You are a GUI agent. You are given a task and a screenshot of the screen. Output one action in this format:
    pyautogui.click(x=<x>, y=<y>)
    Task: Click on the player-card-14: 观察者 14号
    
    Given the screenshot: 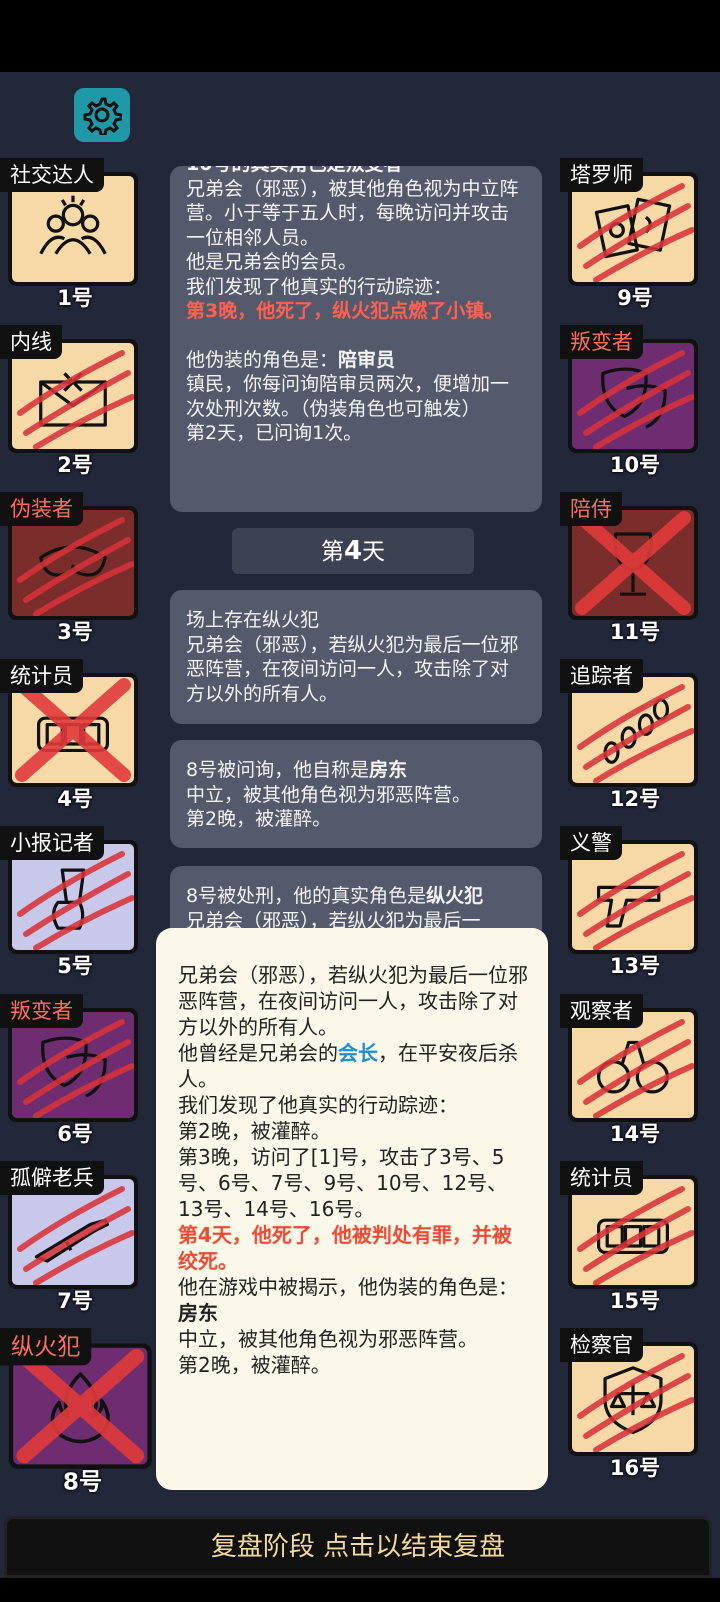 What is the action you would take?
    pyautogui.click(x=635, y=1073)
    